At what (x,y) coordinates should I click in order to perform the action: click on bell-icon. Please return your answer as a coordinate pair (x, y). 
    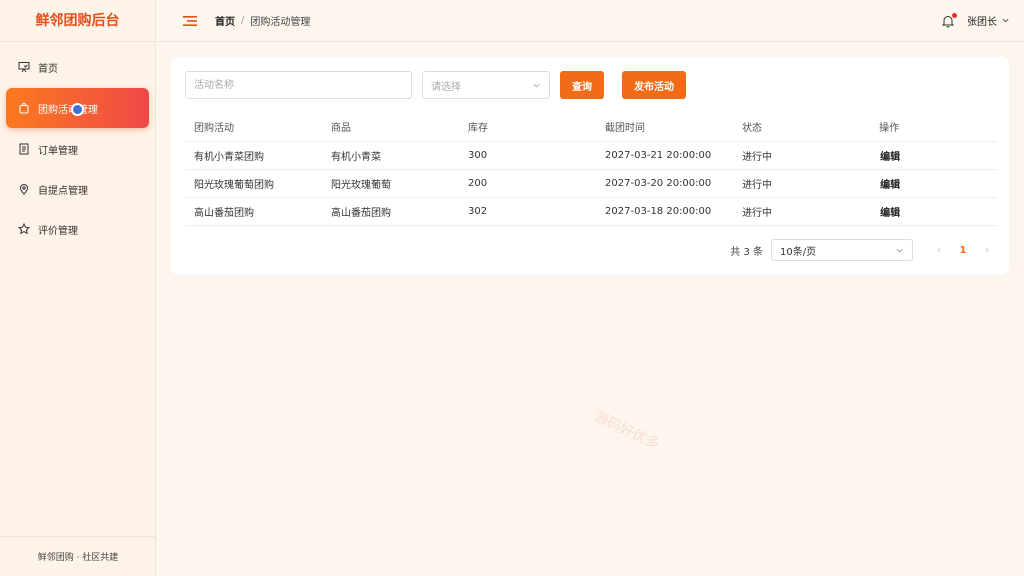
    Looking at the image, I should click on (949, 20).